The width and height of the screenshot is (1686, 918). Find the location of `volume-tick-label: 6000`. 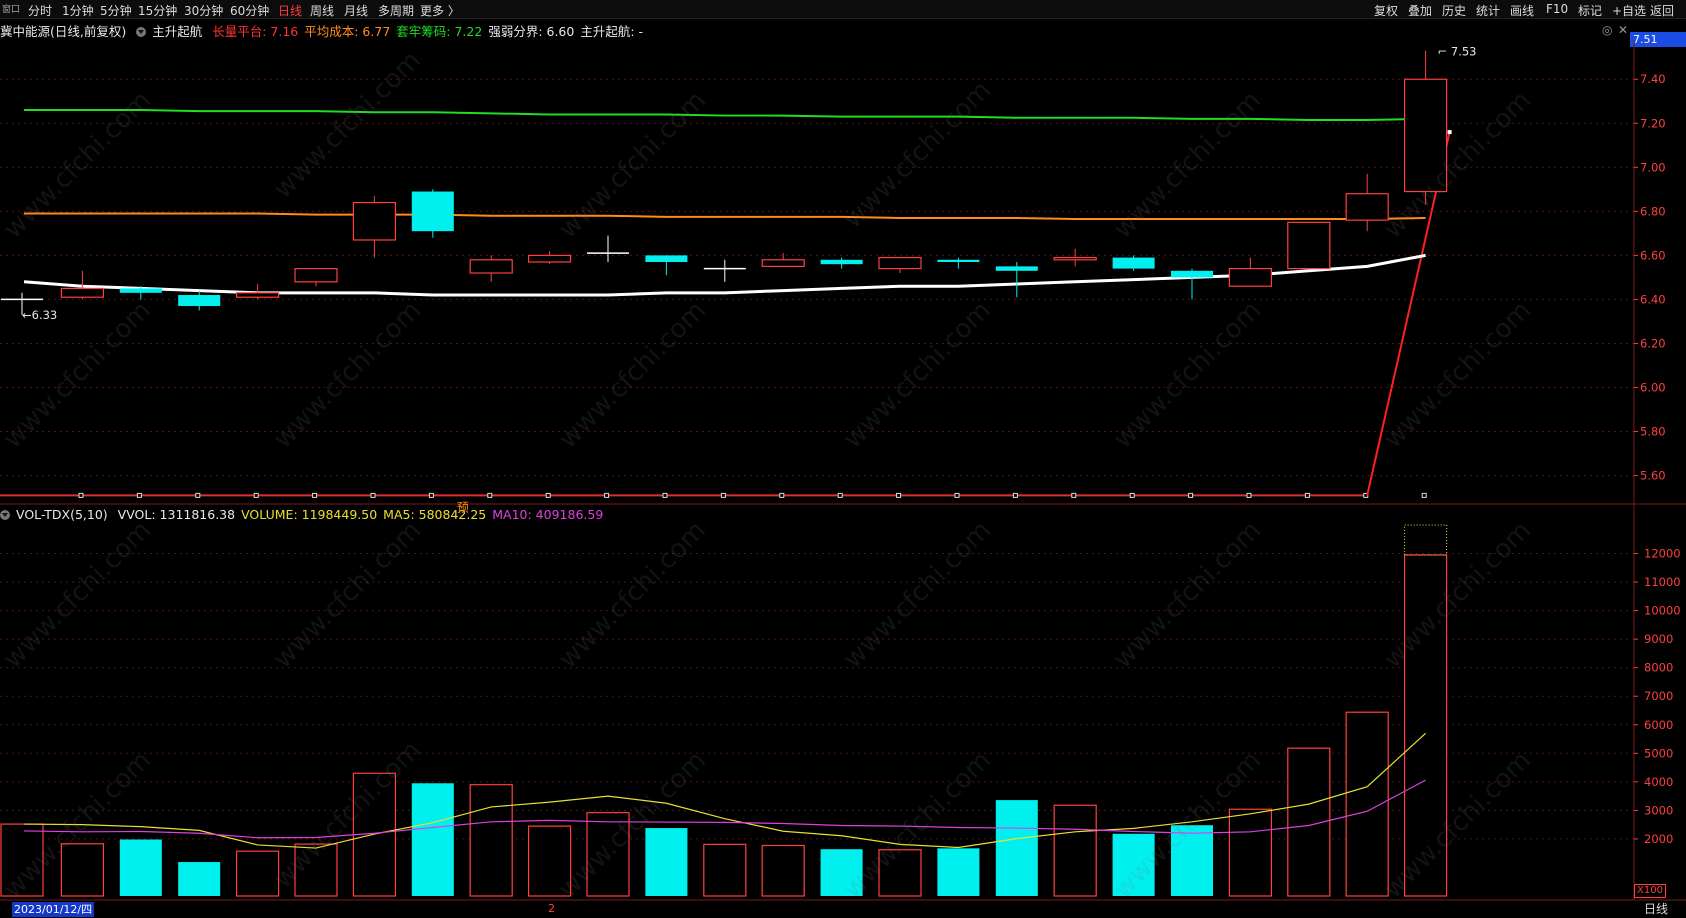

volume-tick-label: 6000 is located at coordinates (1658, 725).